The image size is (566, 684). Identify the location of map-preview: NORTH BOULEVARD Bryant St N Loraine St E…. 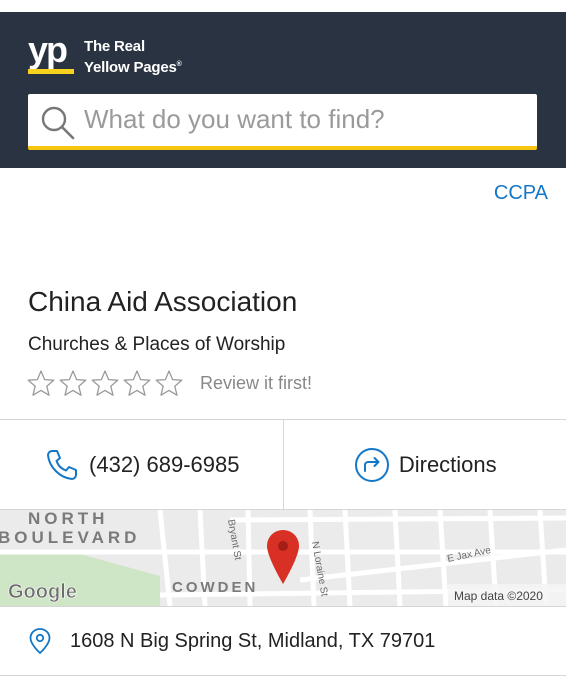
(283, 558).